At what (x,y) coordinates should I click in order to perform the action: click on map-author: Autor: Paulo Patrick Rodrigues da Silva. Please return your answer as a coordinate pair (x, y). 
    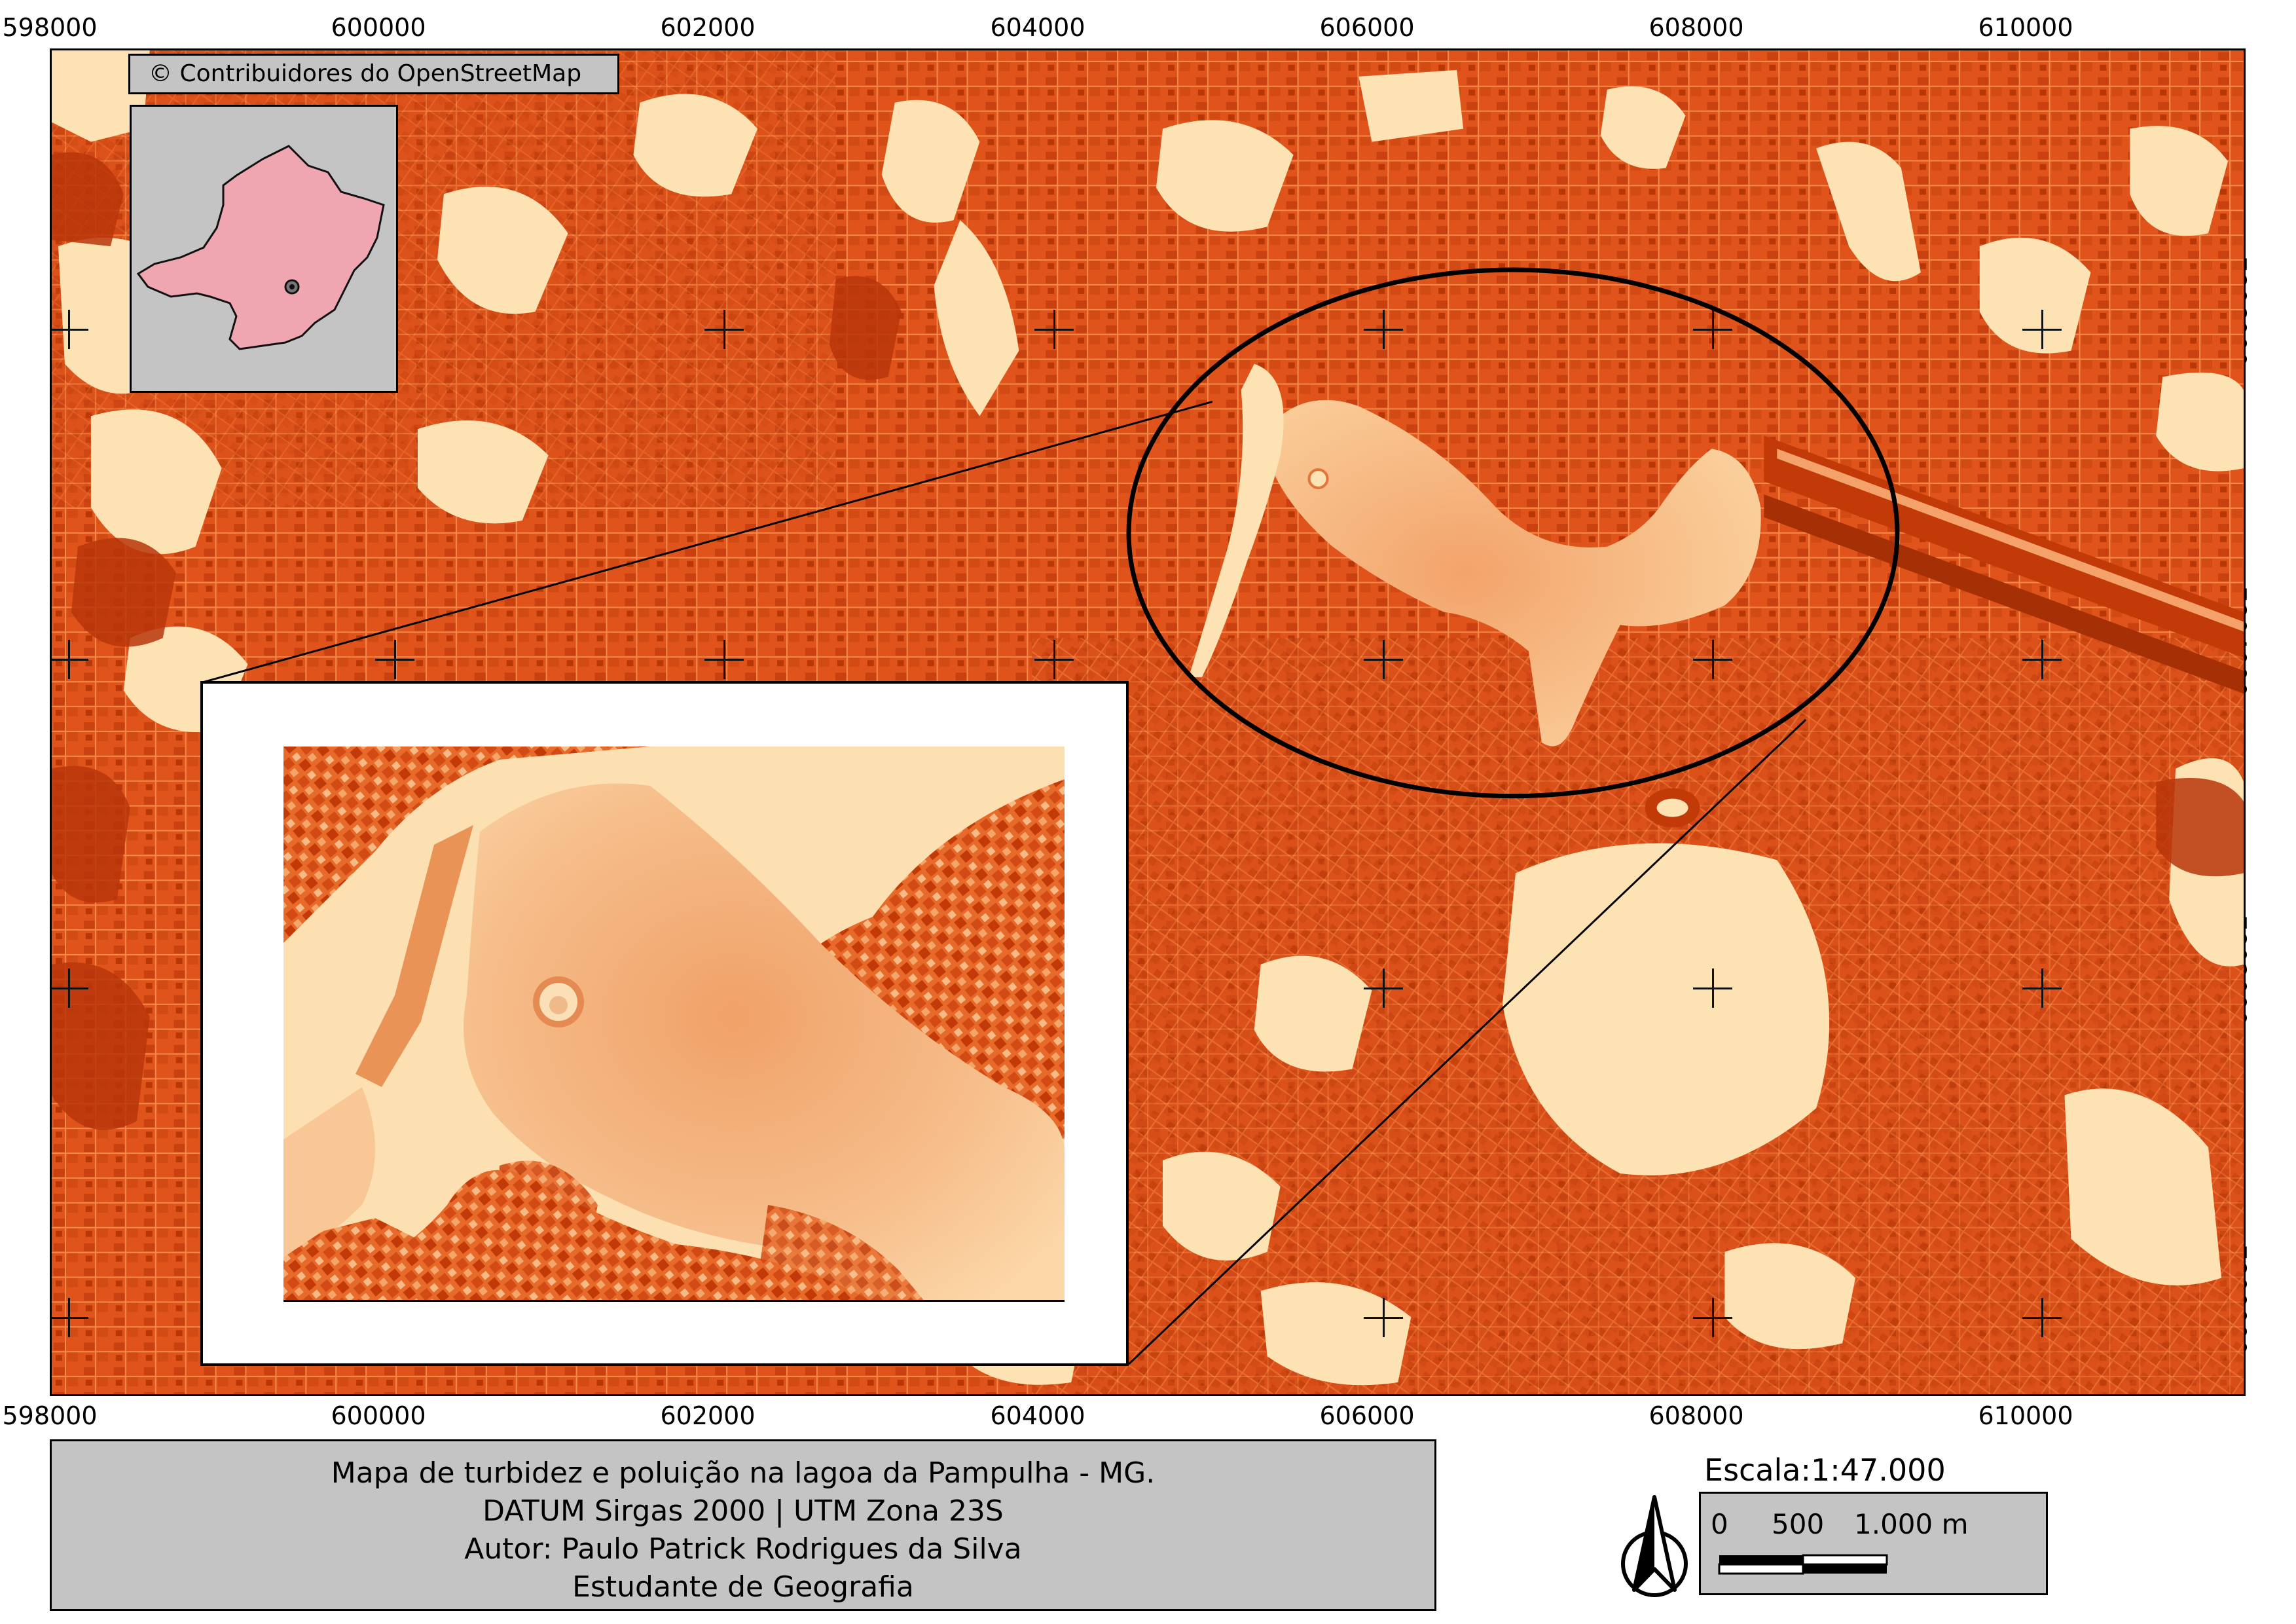
    Looking at the image, I should click on (743, 1549).